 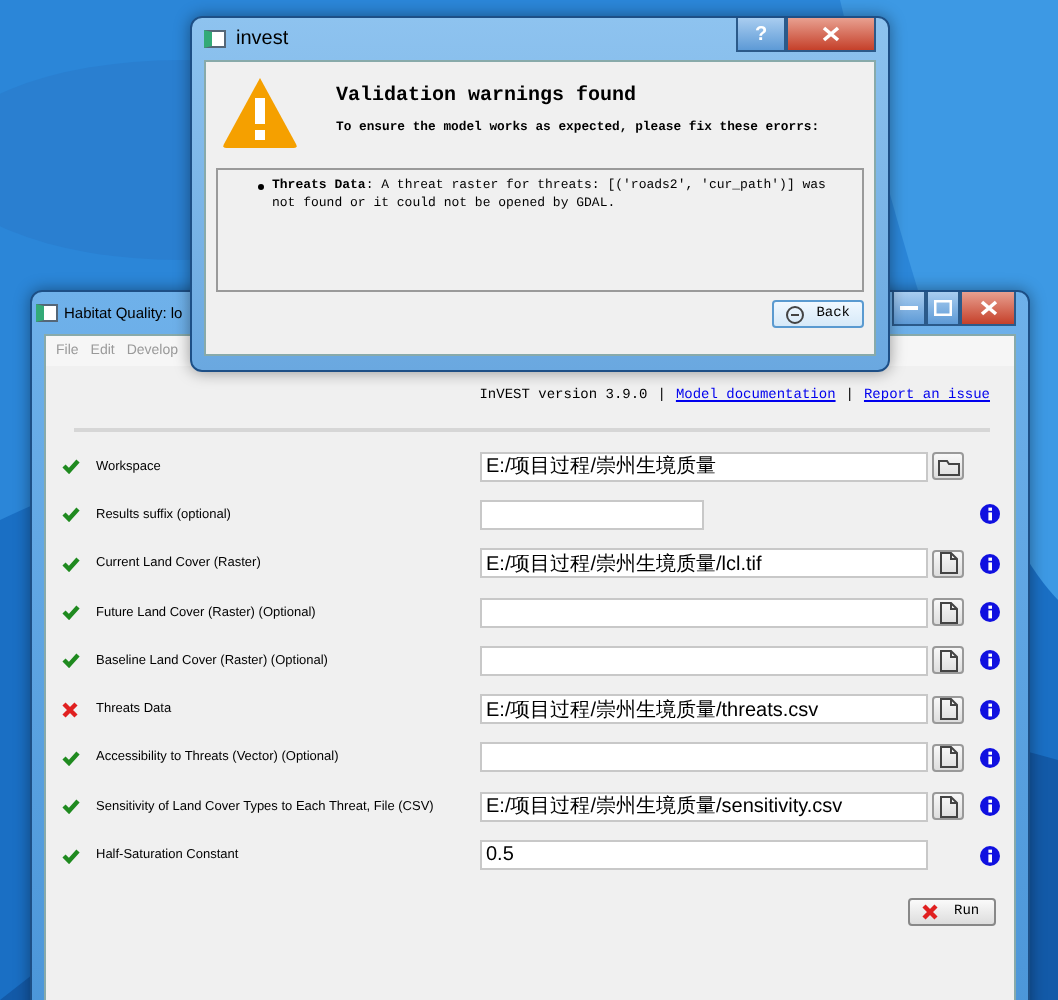 What do you see at coordinates (704, 709) in the screenshot?
I see `input-field: E:/项目过程/崇州生境质量/threats.csv` at bounding box center [704, 709].